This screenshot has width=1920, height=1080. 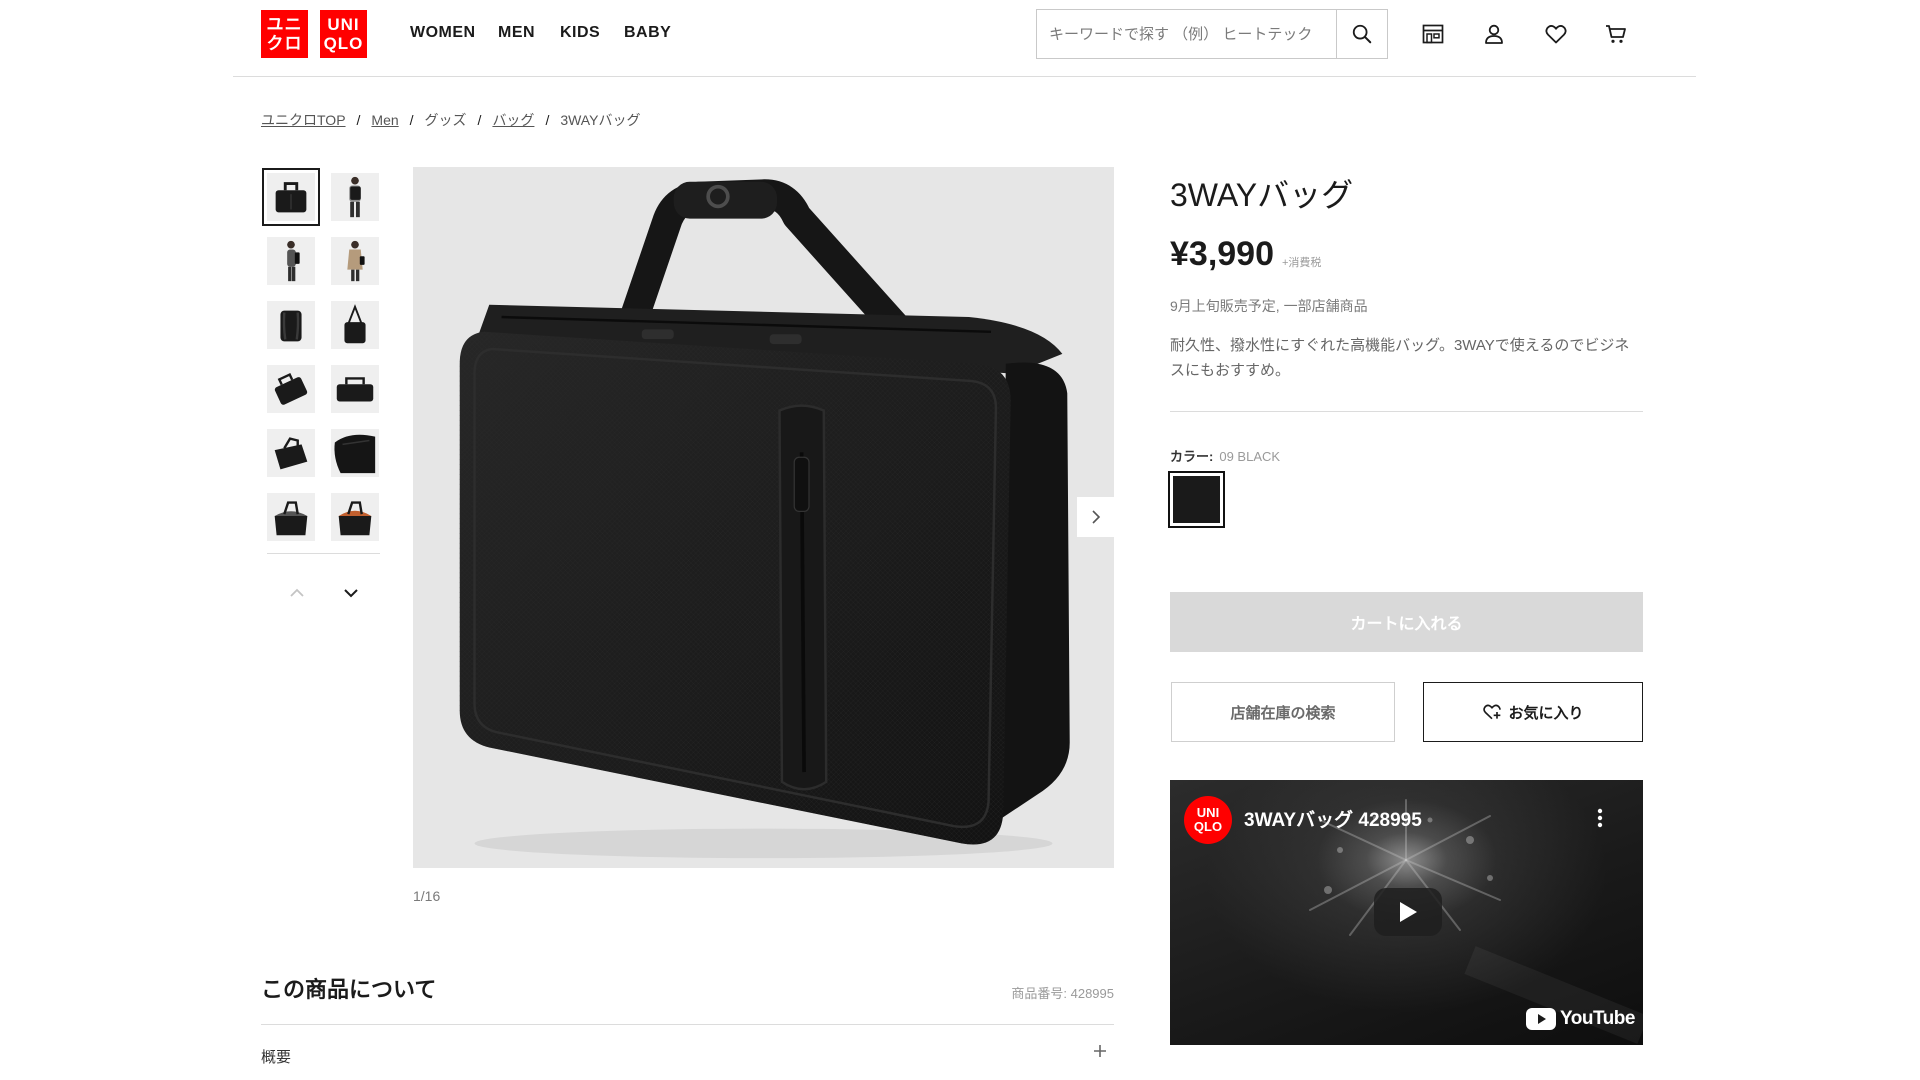 What do you see at coordinates (1262, 195) in the screenshot?
I see `product-title: 3WAYバッグ` at bounding box center [1262, 195].